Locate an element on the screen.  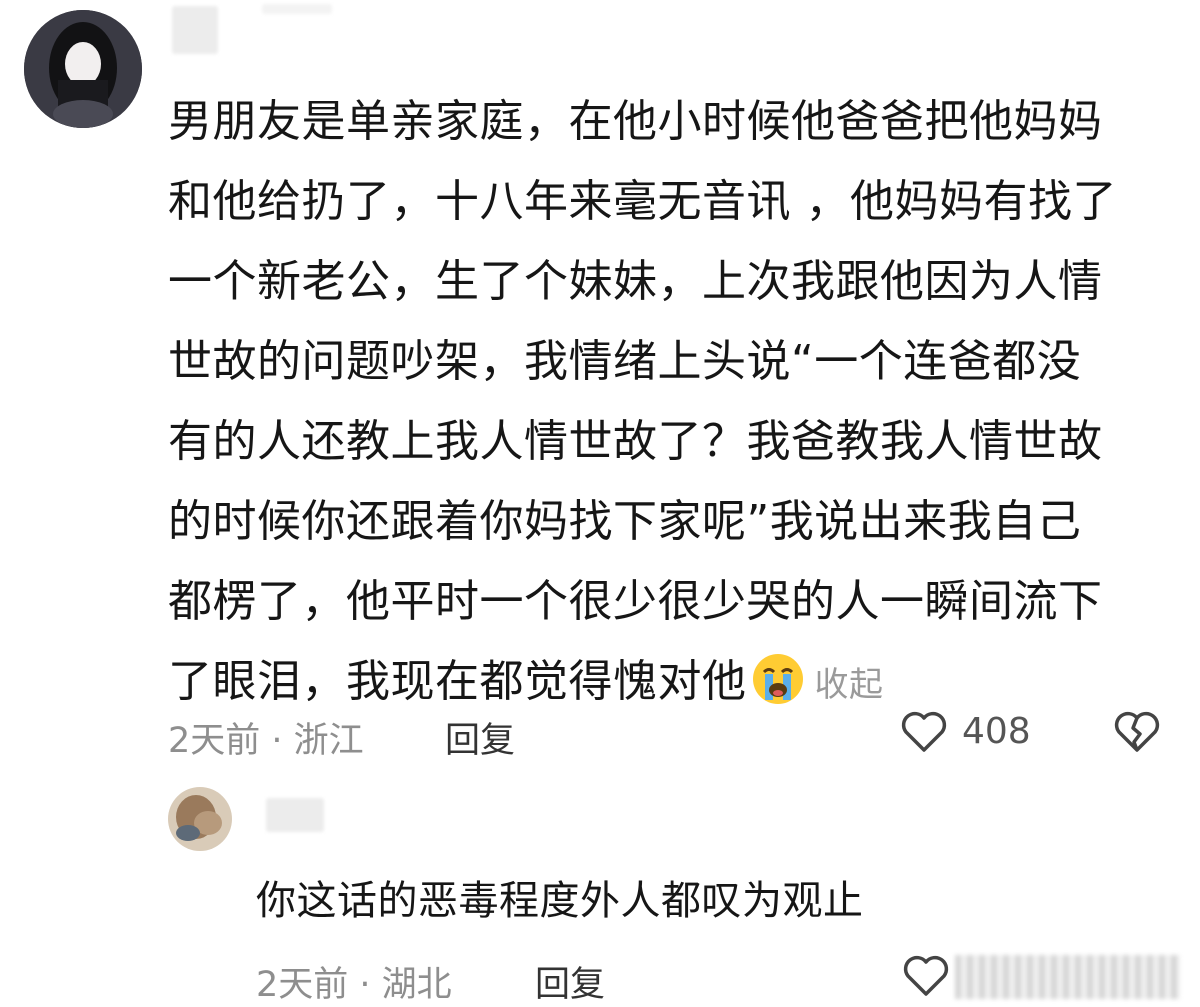
comment-line: 有的人还教上我人情世故了？我爸教我人情世故 is located at coordinates (635, 441).